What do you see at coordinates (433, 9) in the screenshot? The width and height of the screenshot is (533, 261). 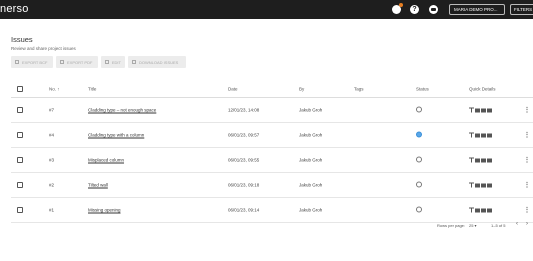 I see `user-icon` at bounding box center [433, 9].